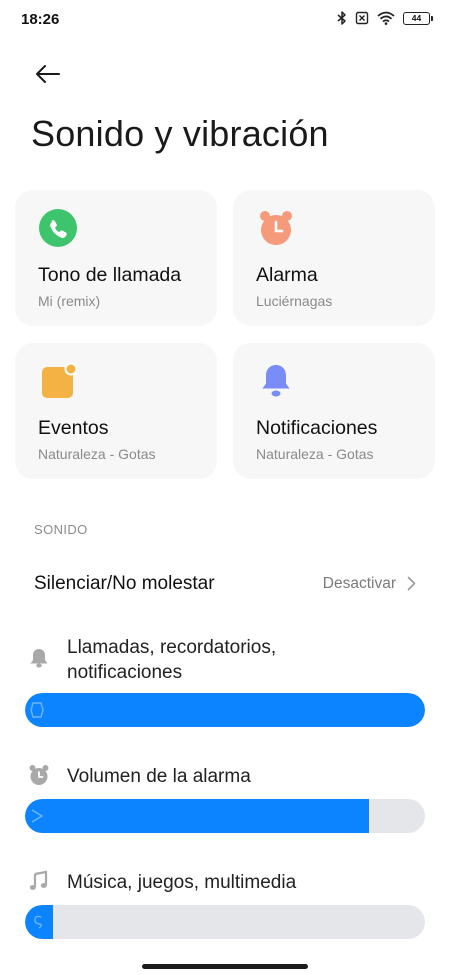 Image resolution: width=450 pixels, height=975 pixels. Describe the element at coordinates (341, 18) in the screenshot. I see `bluetooth-icon` at that location.